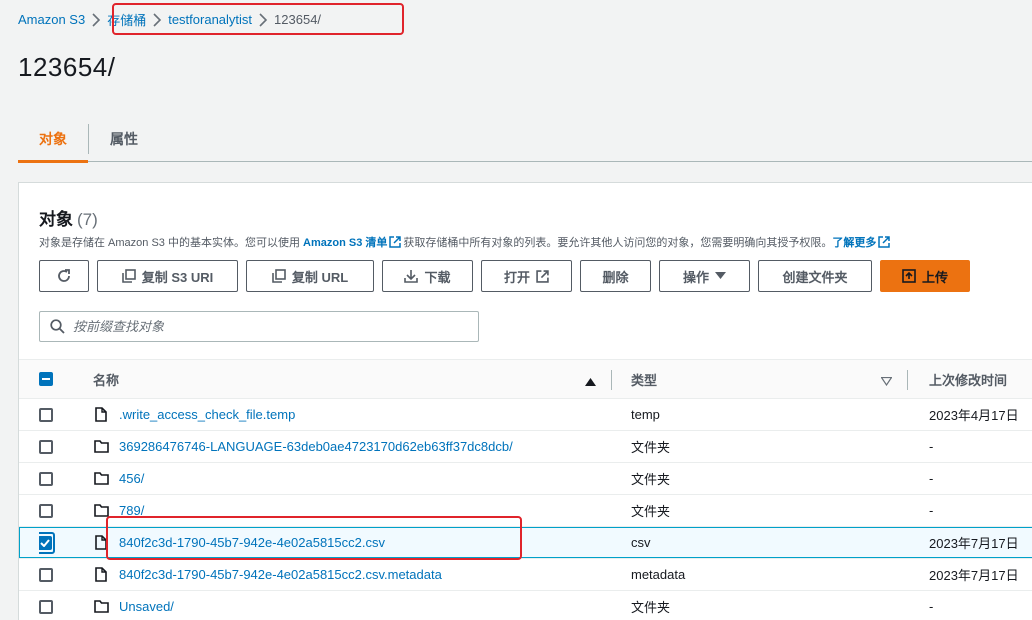 The height and width of the screenshot is (620, 1032). What do you see at coordinates (53, 139) in the screenshot?
I see `tab-objects: 对象` at bounding box center [53, 139].